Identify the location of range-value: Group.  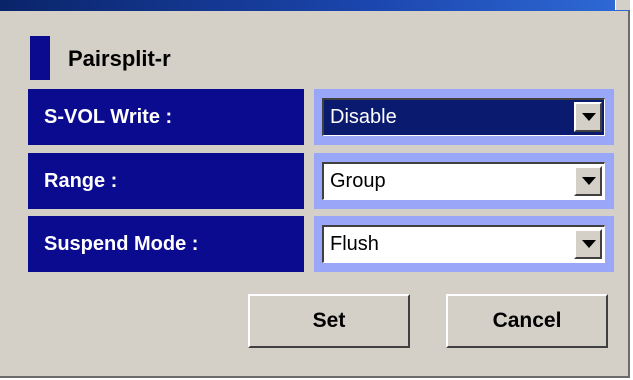
(358, 181).